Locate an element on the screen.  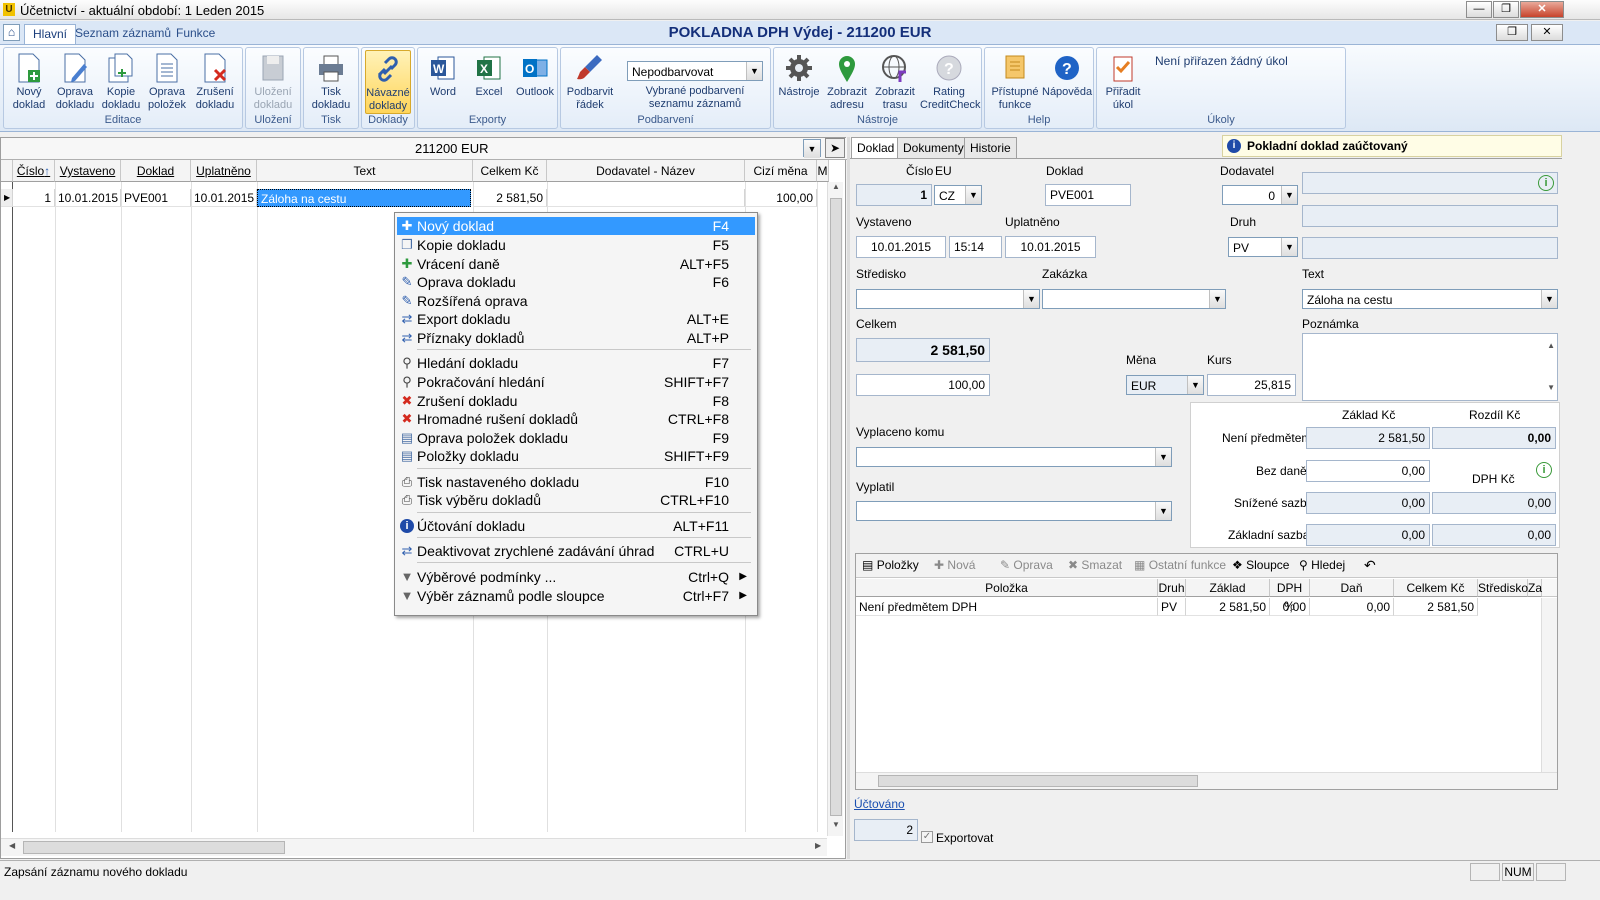
filter-dropdown: ▼ is located at coordinates (812, 148).